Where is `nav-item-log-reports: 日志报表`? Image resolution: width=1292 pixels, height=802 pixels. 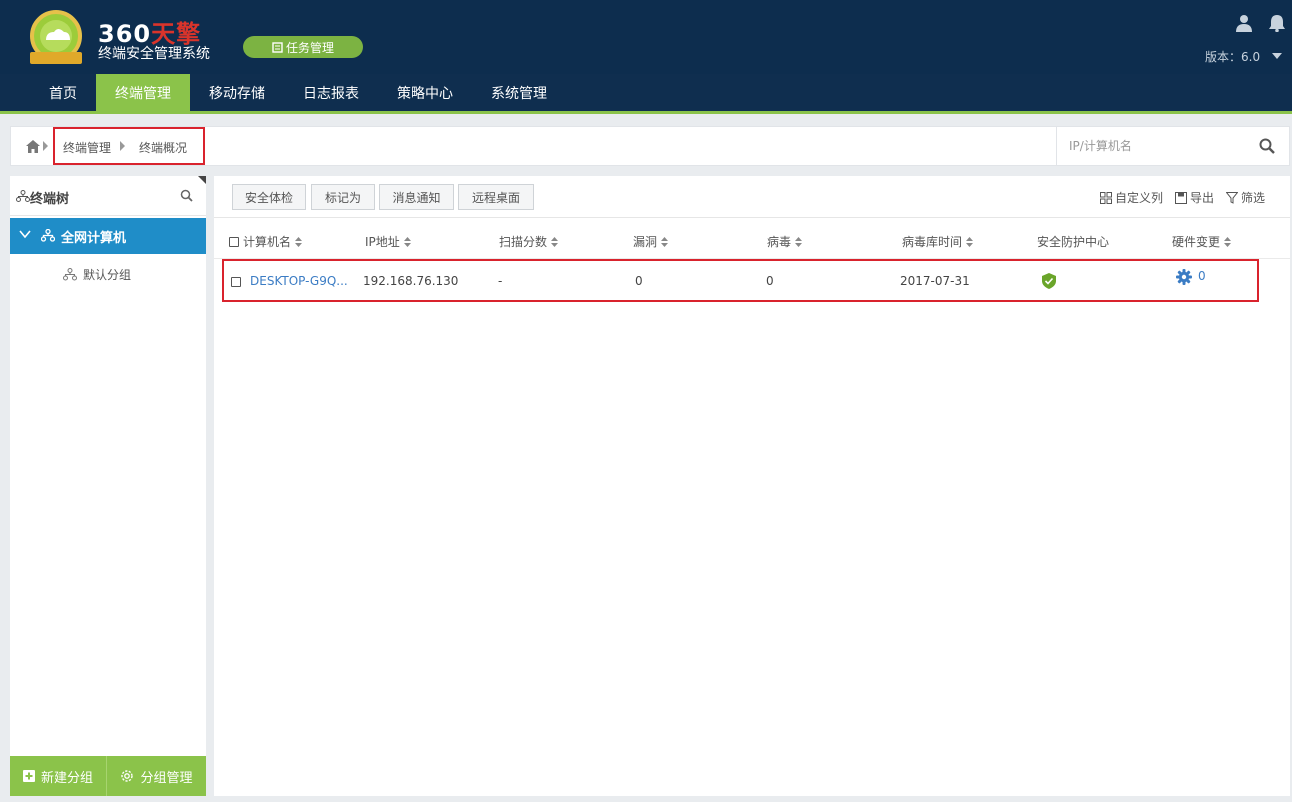 nav-item-log-reports: 日志报表 is located at coordinates (331, 94).